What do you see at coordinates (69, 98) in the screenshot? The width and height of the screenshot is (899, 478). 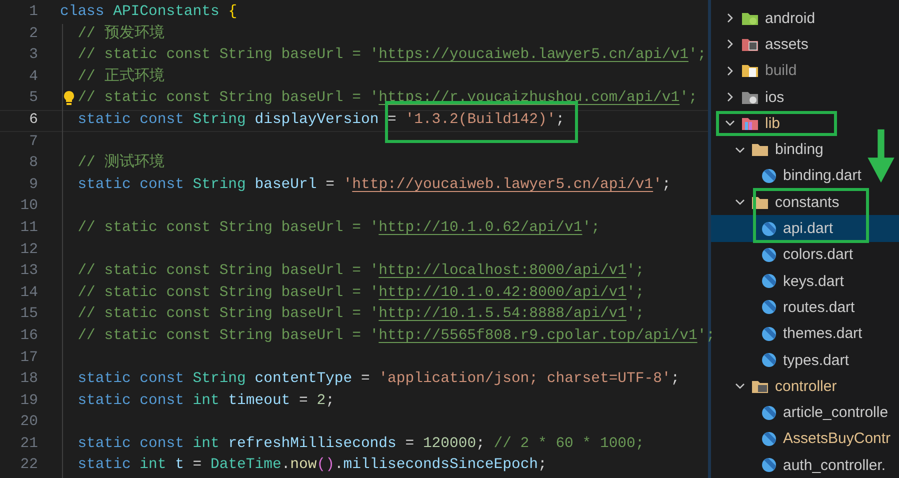 I see `lightbulb-icon` at bounding box center [69, 98].